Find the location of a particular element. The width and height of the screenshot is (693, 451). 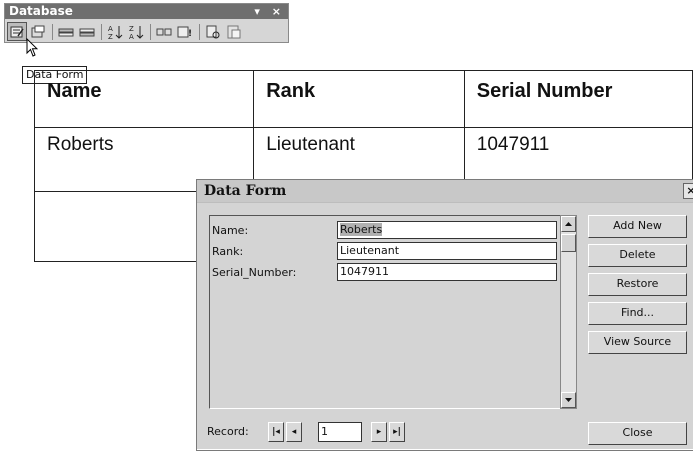

dialog-title: Data Form is located at coordinates (245, 191).